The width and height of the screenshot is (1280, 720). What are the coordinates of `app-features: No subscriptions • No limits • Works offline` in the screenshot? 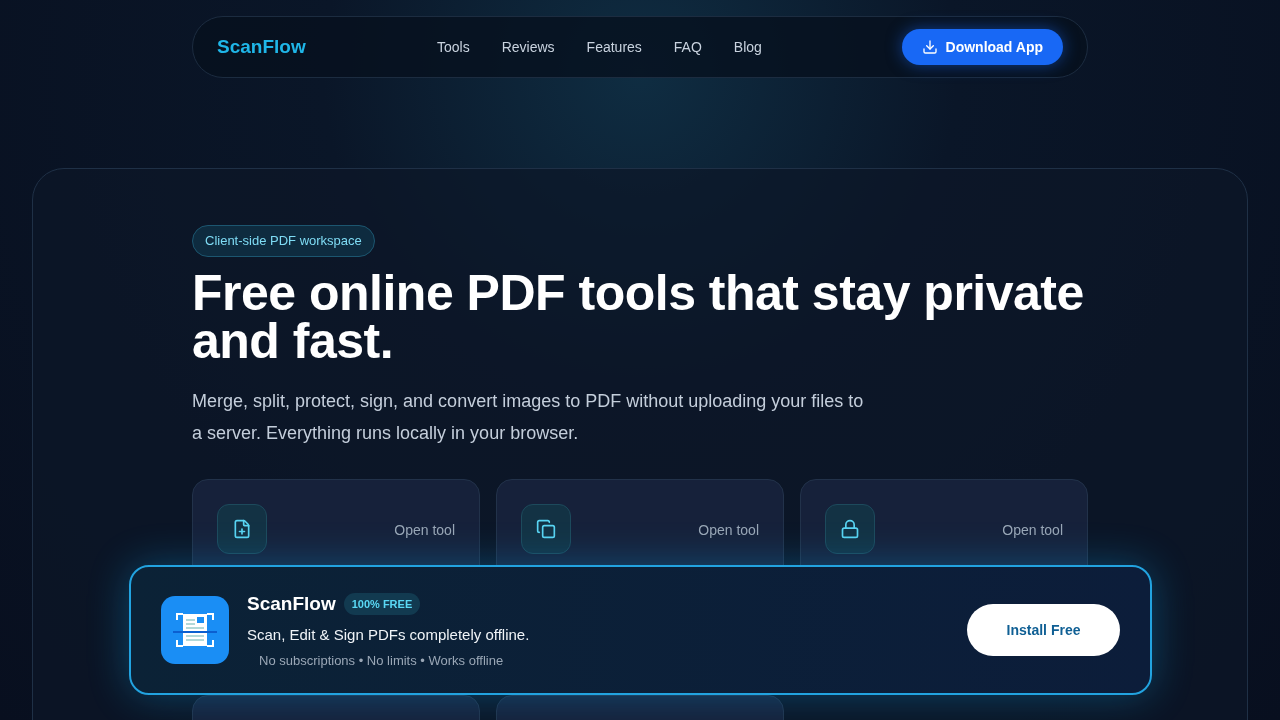 It's located at (382, 660).